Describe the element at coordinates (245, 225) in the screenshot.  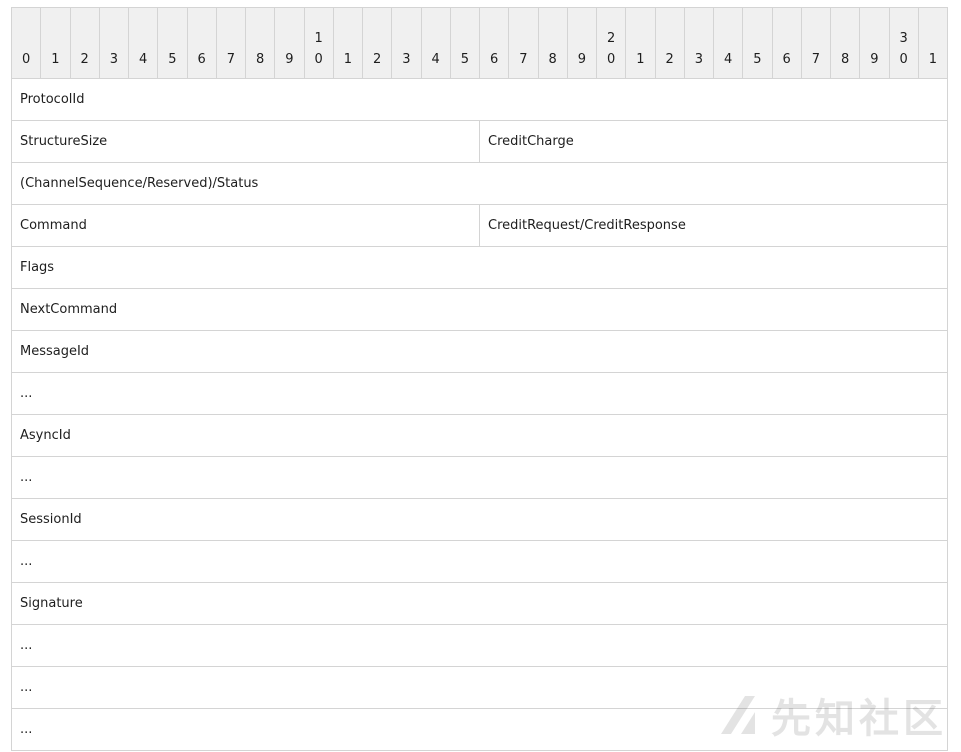
I see `field-cell: Command` at that location.